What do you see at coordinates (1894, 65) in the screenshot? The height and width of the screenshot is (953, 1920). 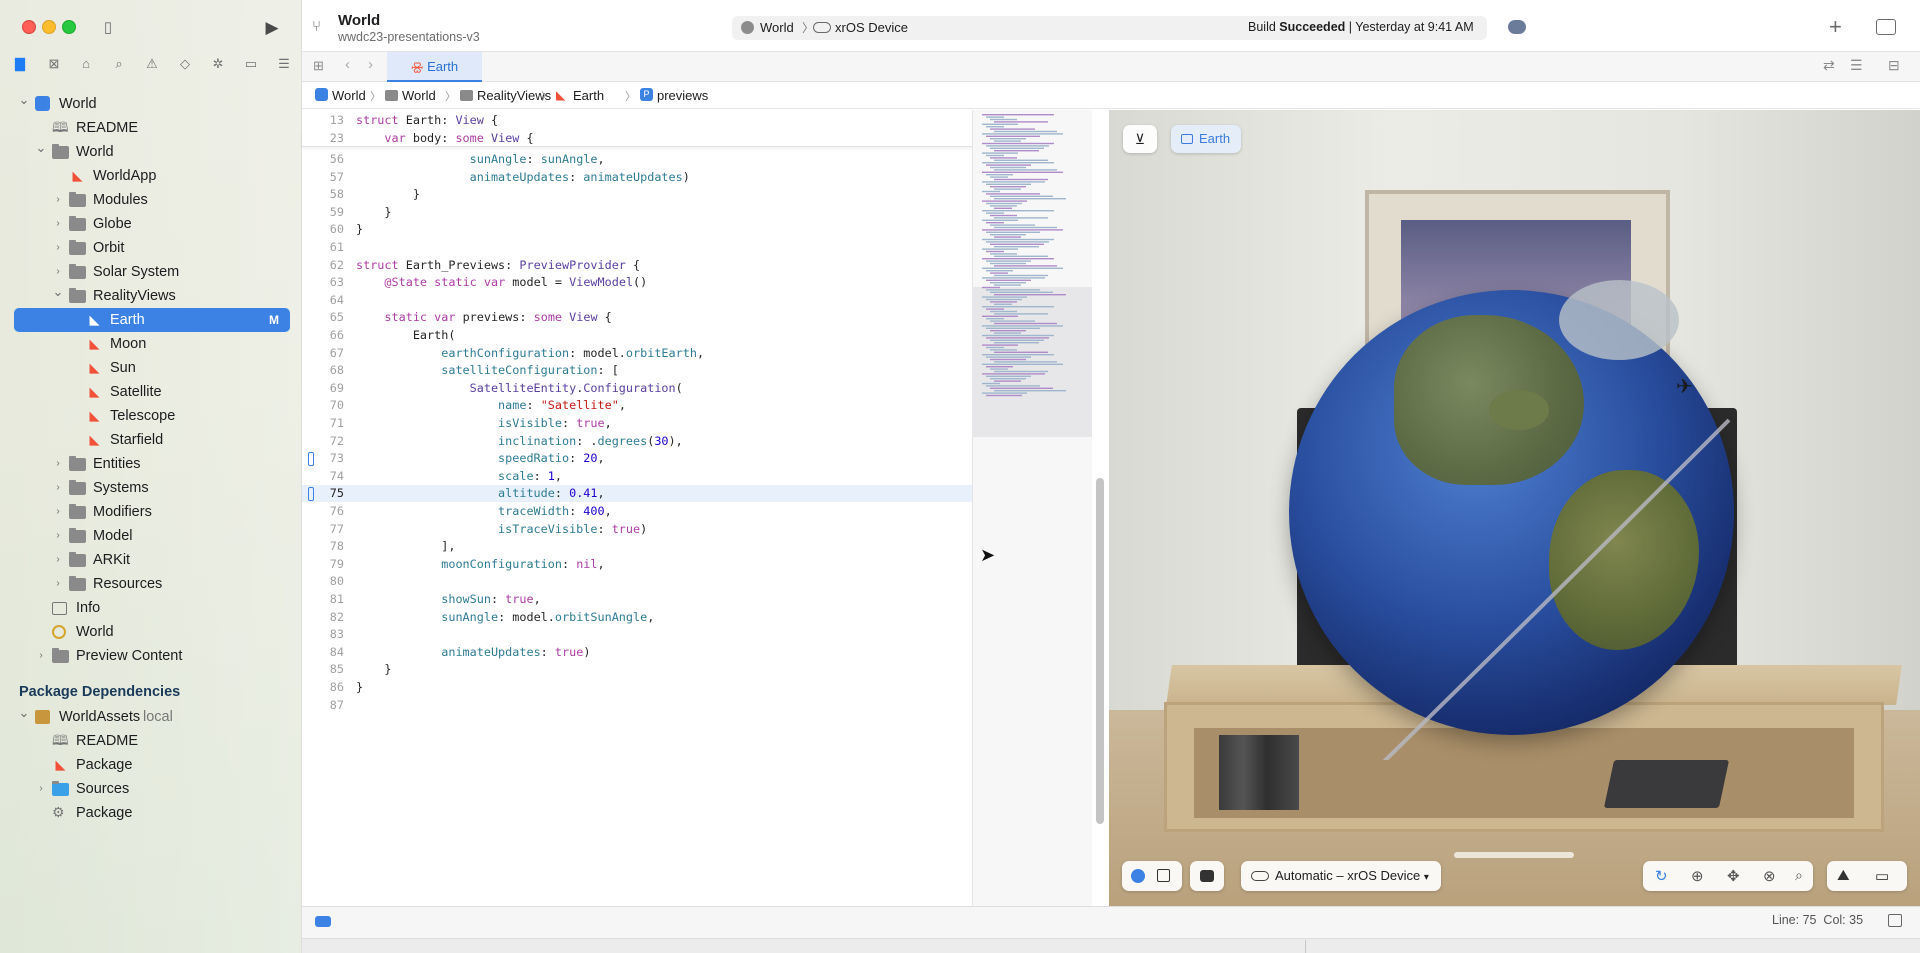 I see `split-editor-icon: ⊟` at bounding box center [1894, 65].